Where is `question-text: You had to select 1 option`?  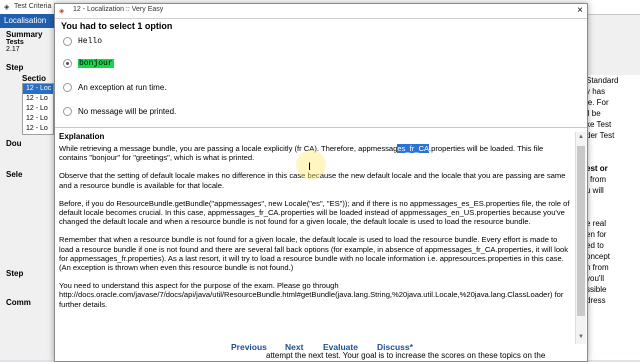
question-text: You had to select 1 option is located at coordinates (117, 26).